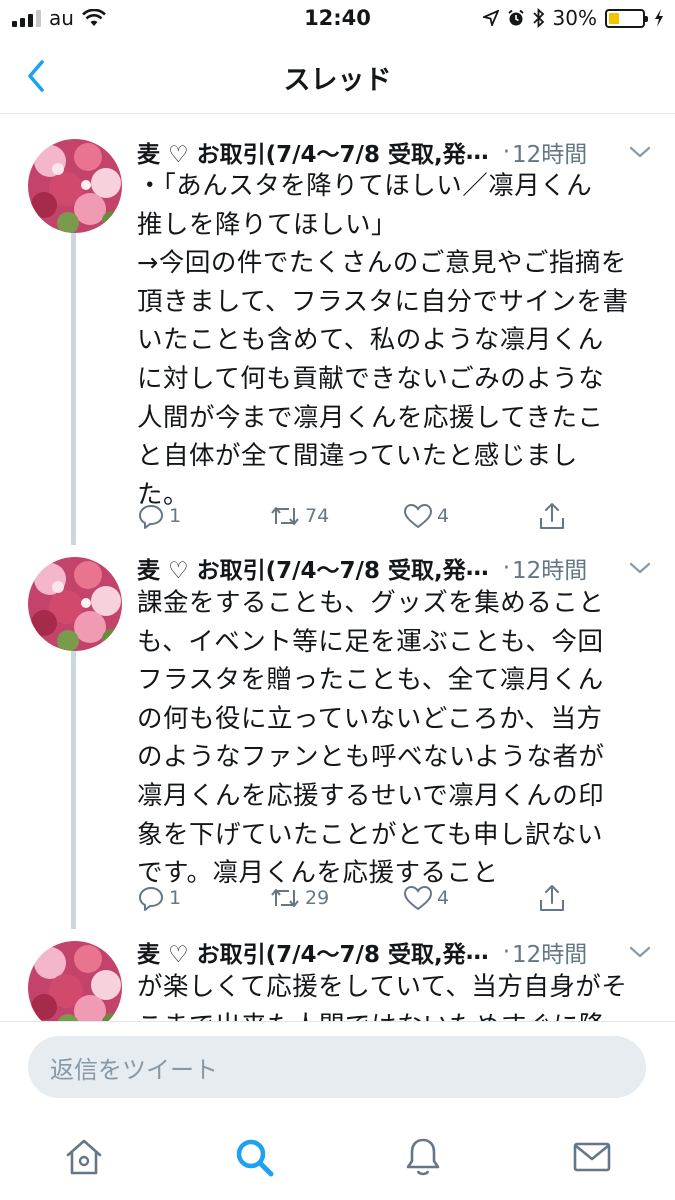  What do you see at coordinates (337, 19) in the screenshot?
I see `status-bar: au 12:40 30%` at bounding box center [337, 19].